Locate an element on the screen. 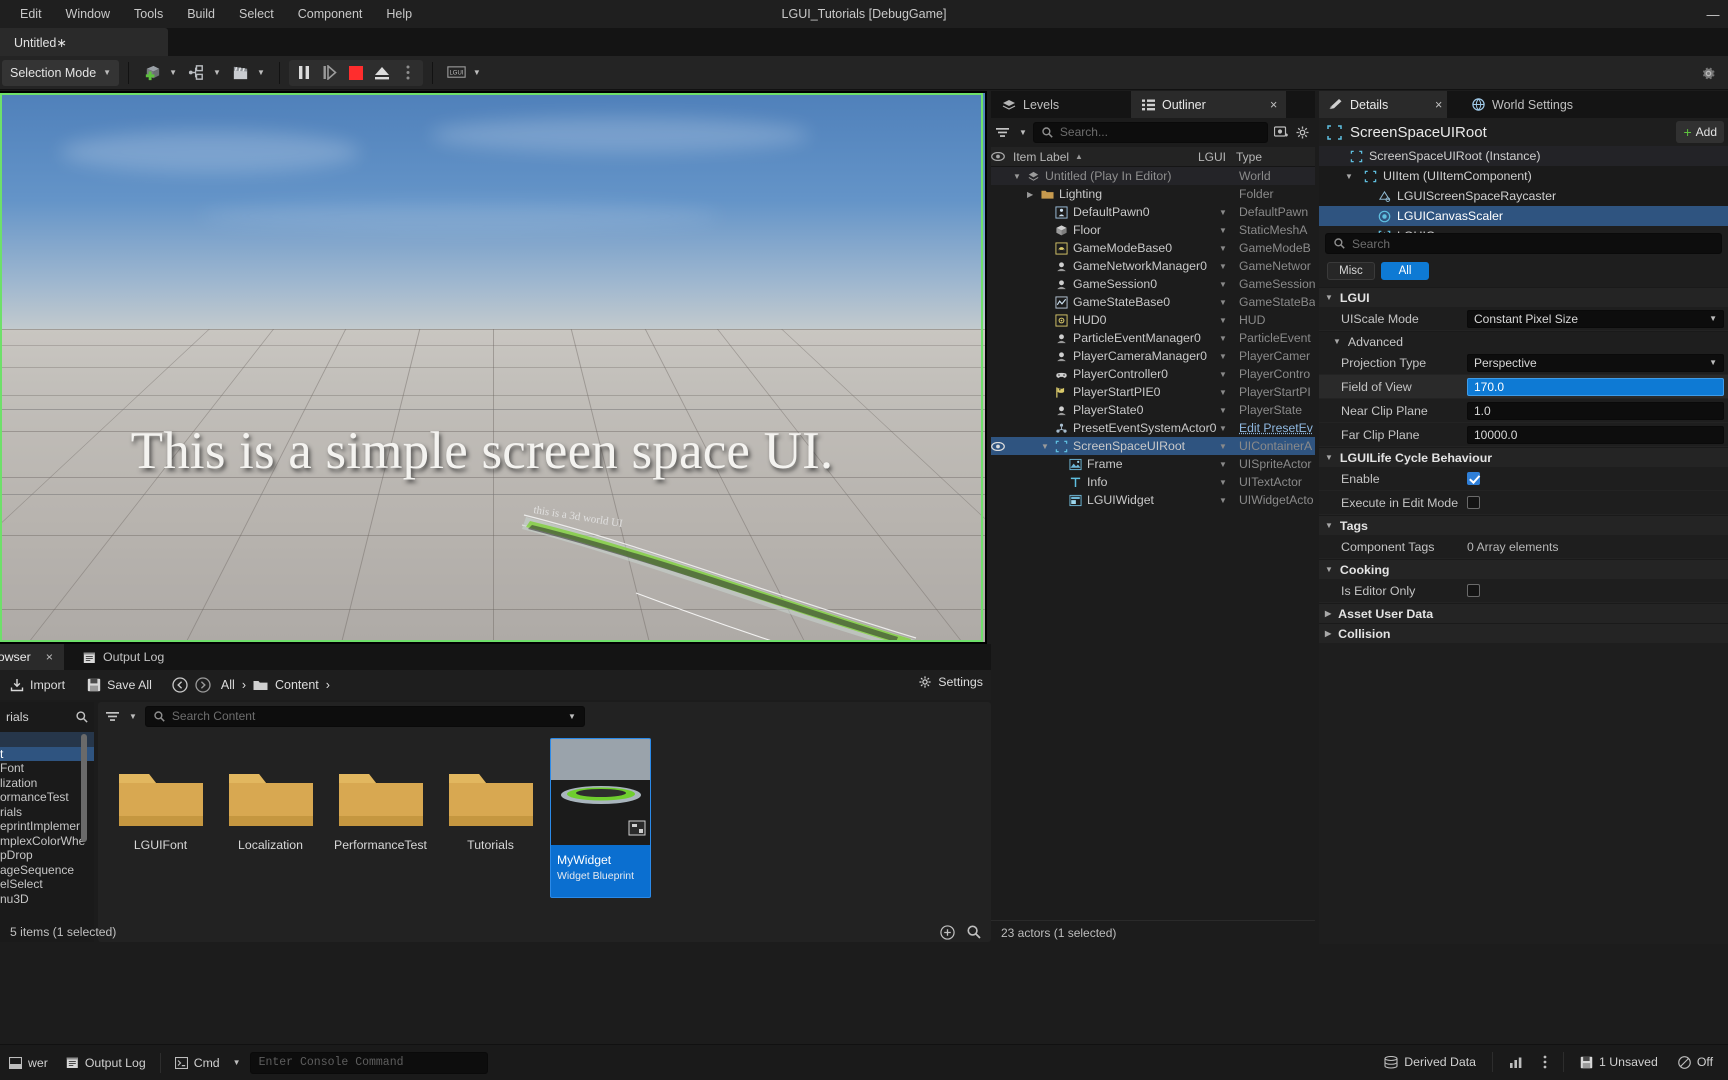 Image resolution: width=1728 pixels, height=1080 pixels. content-drawer-button: wer is located at coordinates (28, 1063).